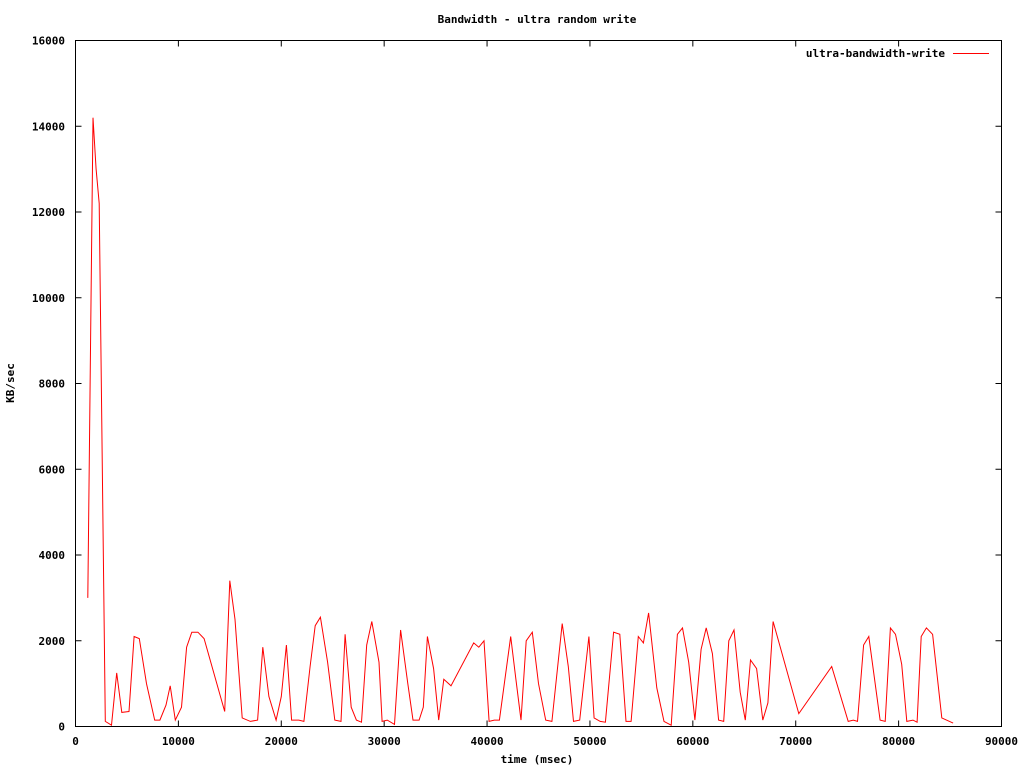 This screenshot has width=1024, height=768. What do you see at coordinates (48, 298) in the screenshot?
I see `y-tick-label: 10000` at bounding box center [48, 298].